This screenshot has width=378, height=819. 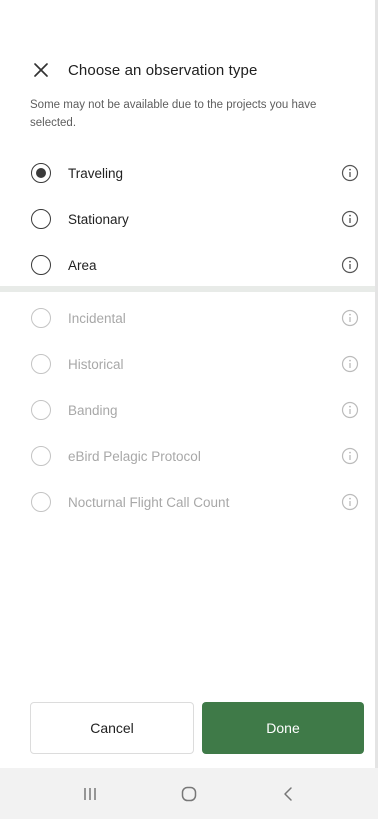 What do you see at coordinates (96, 364) in the screenshot?
I see `option-label: Historical` at bounding box center [96, 364].